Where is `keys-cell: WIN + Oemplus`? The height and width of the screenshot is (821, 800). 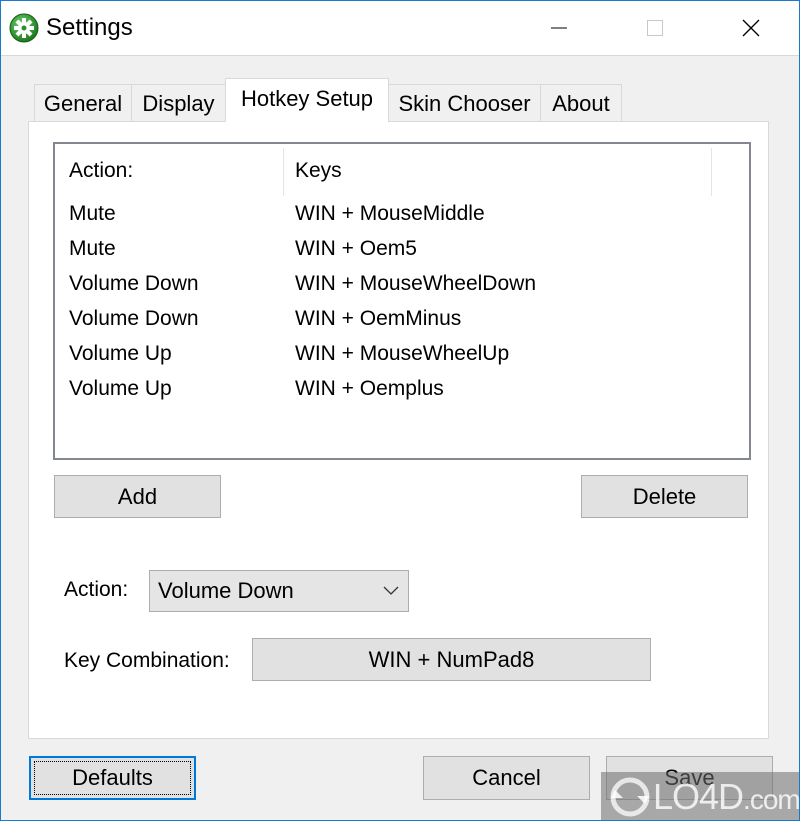 keys-cell: WIN + Oemplus is located at coordinates (369, 388).